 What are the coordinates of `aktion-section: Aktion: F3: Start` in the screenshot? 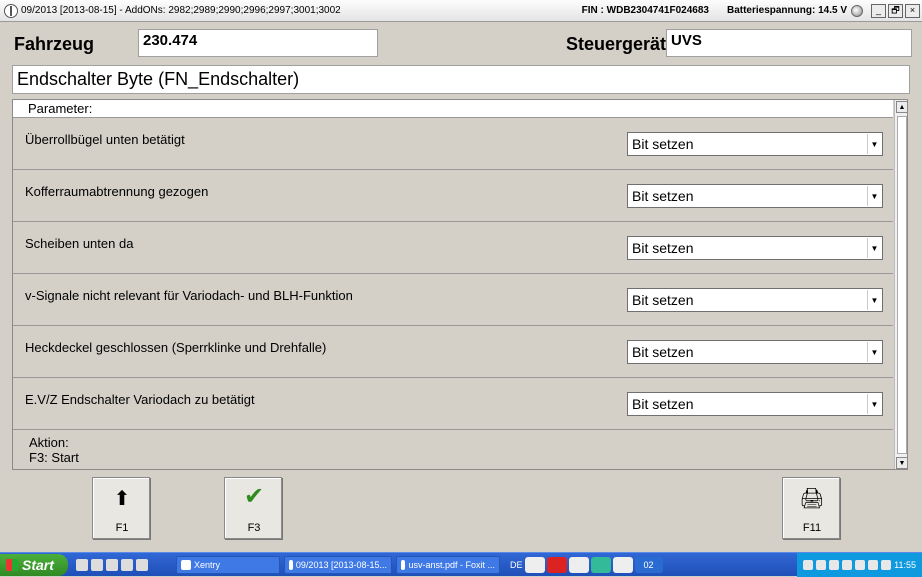 It's located at (453, 449).